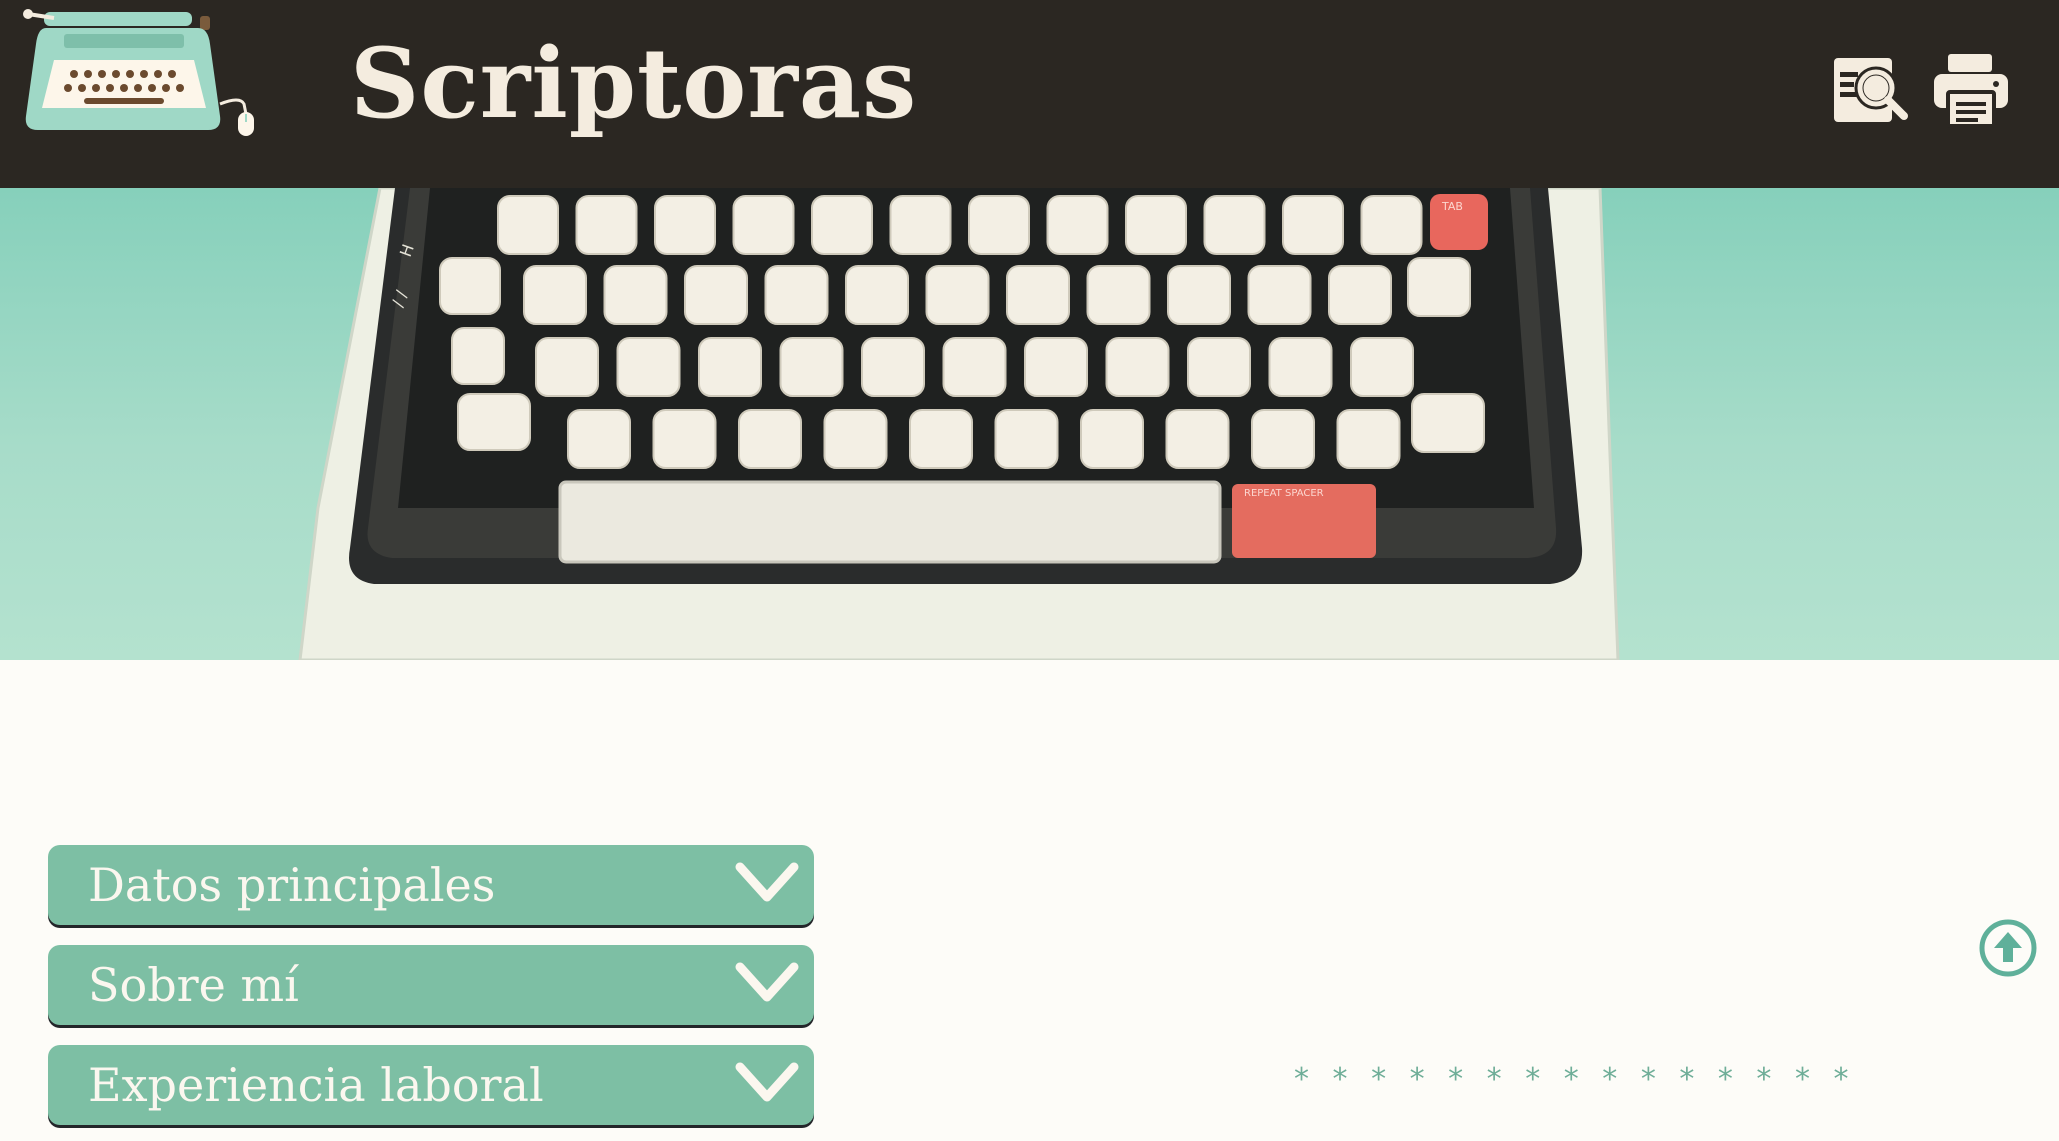 This screenshot has height=1141, width=2059. What do you see at coordinates (1452, 206) in the screenshot?
I see `svg-text: TAB` at bounding box center [1452, 206].